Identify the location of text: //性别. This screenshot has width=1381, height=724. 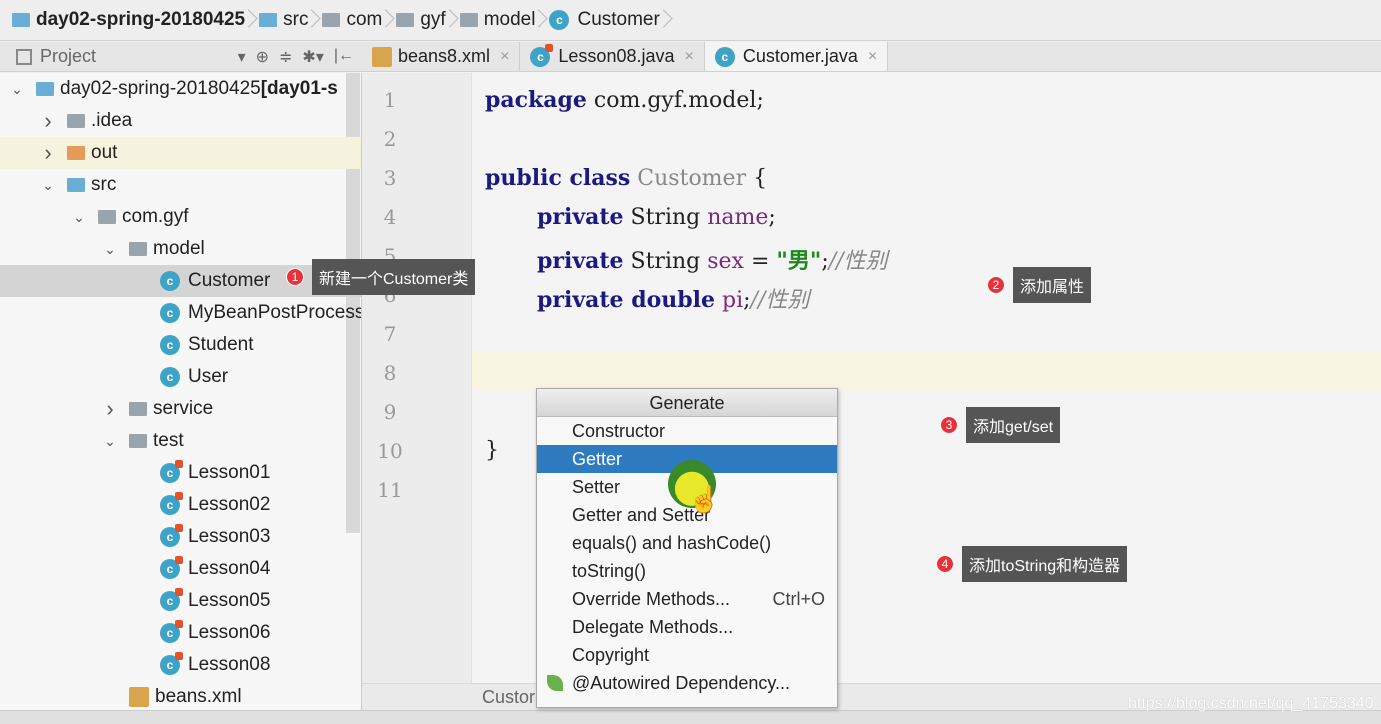
(780, 300).